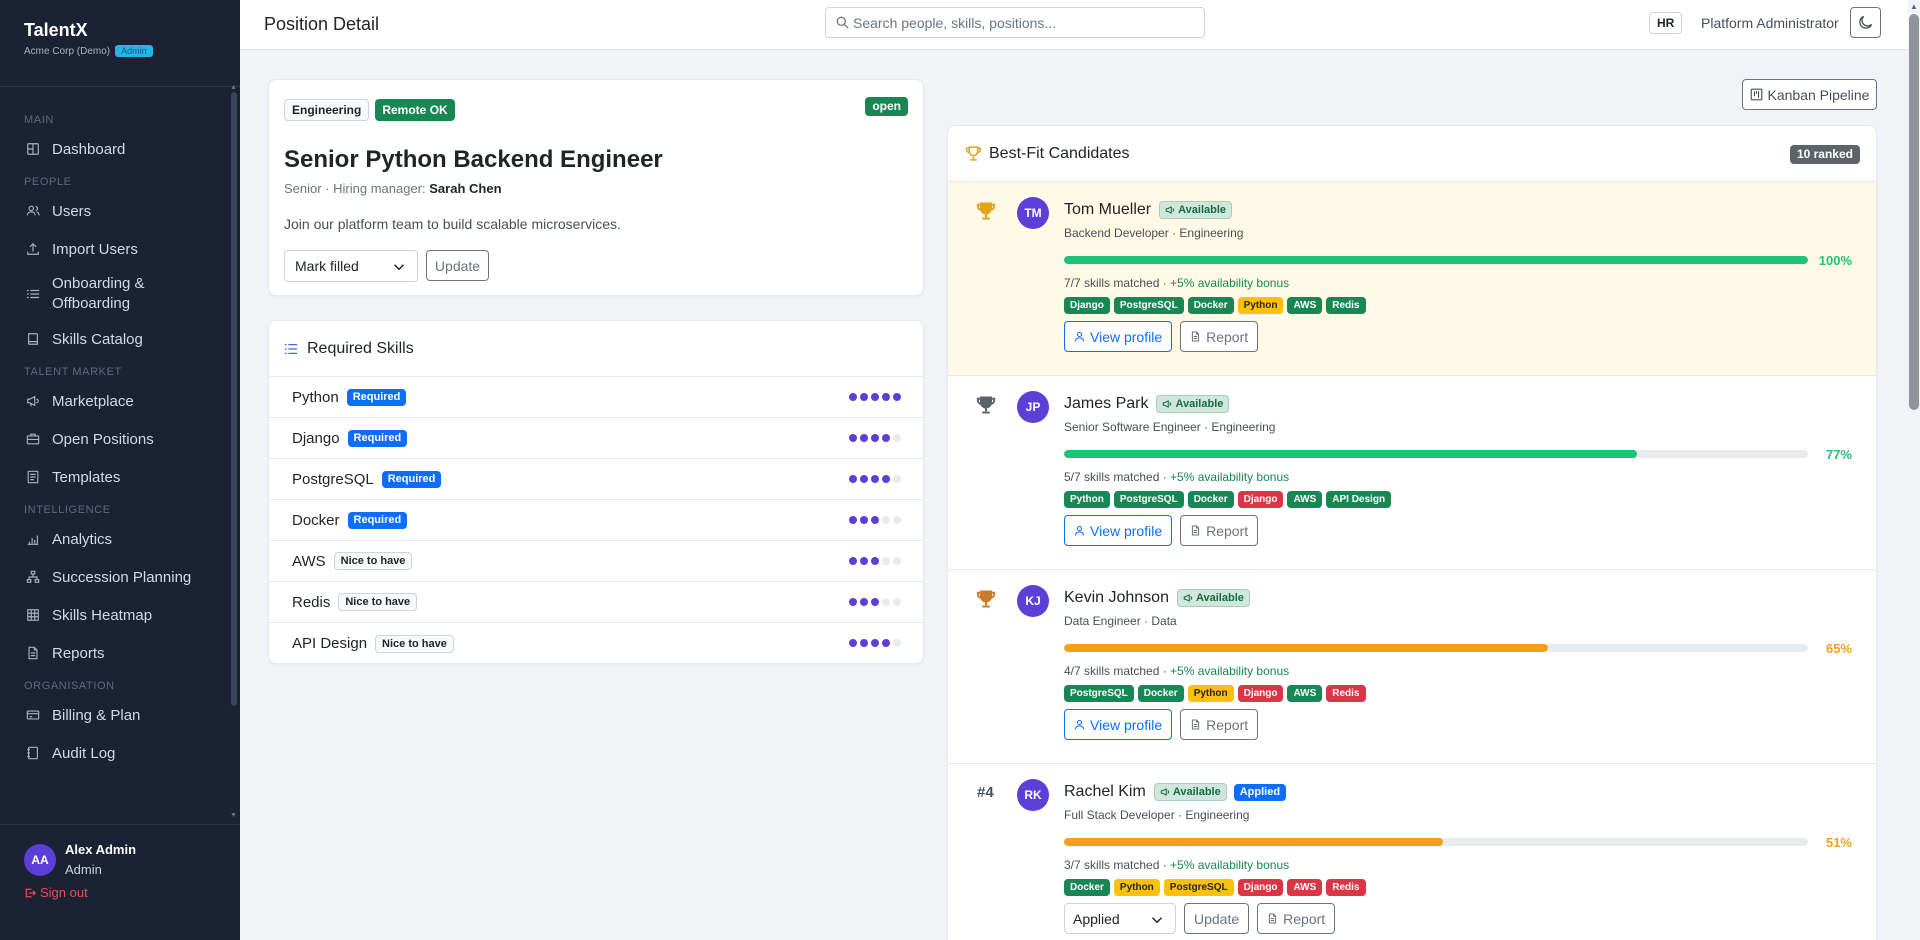 This screenshot has height=940, width=1920. What do you see at coordinates (233, 87) in the screenshot?
I see `sidebar-scroll-up: ▲` at bounding box center [233, 87].